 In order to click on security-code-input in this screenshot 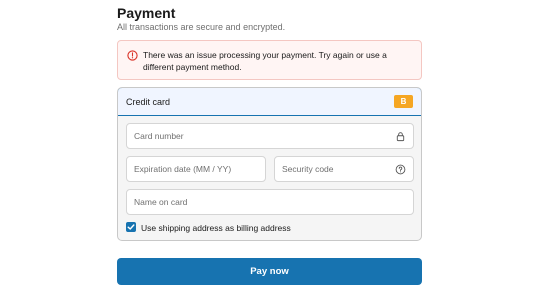, I will do `click(344, 169)`.